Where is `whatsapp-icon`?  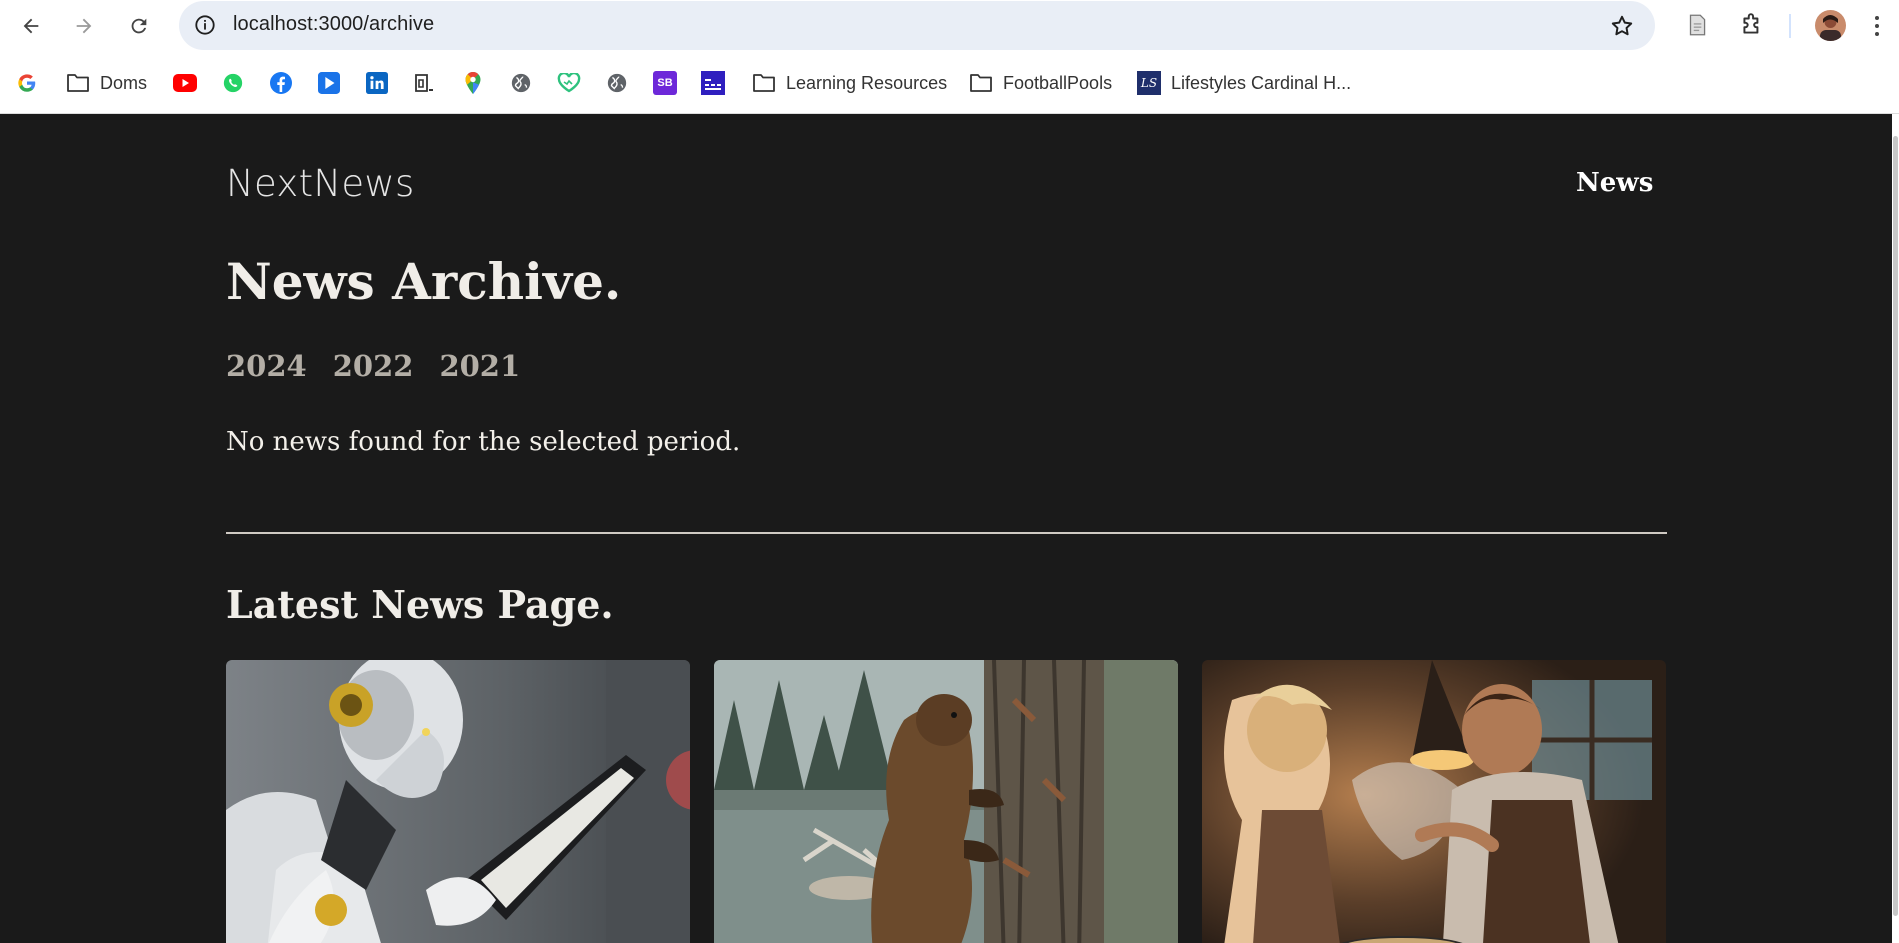 whatsapp-icon is located at coordinates (233, 83).